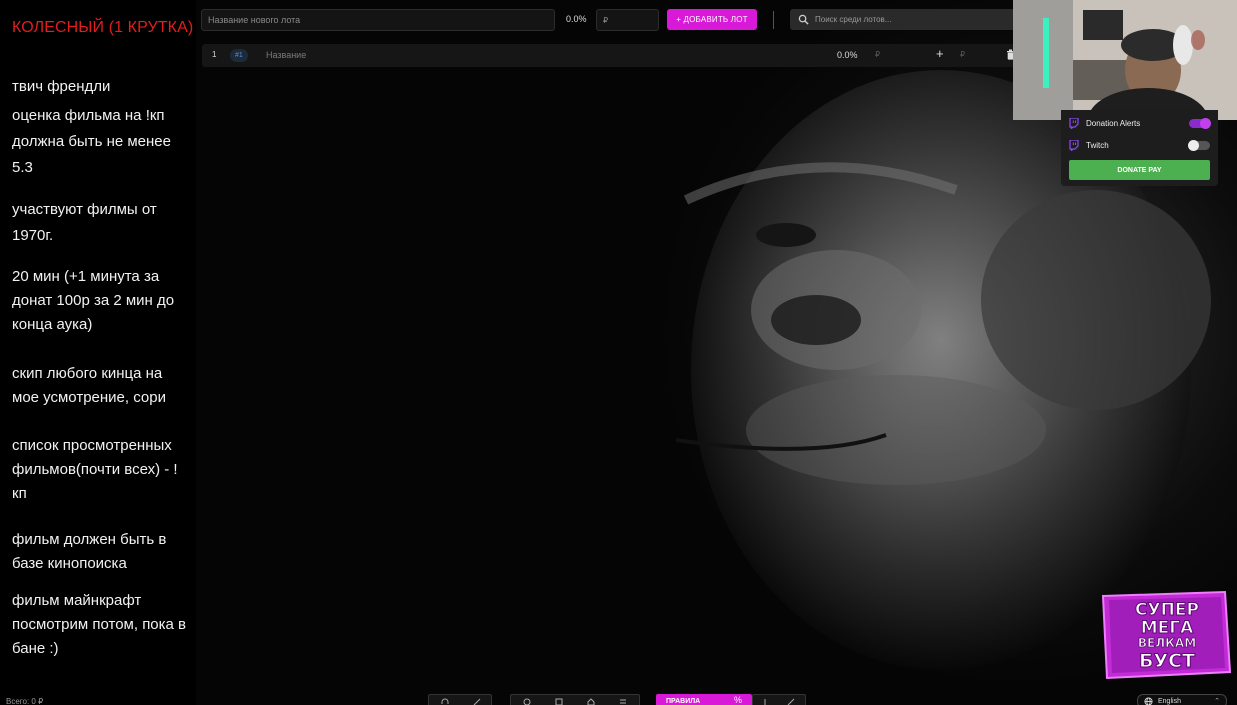 This screenshot has height=705, width=1237. Describe the element at coordinates (460, 699) in the screenshot. I see `toolbar-group-left` at that location.